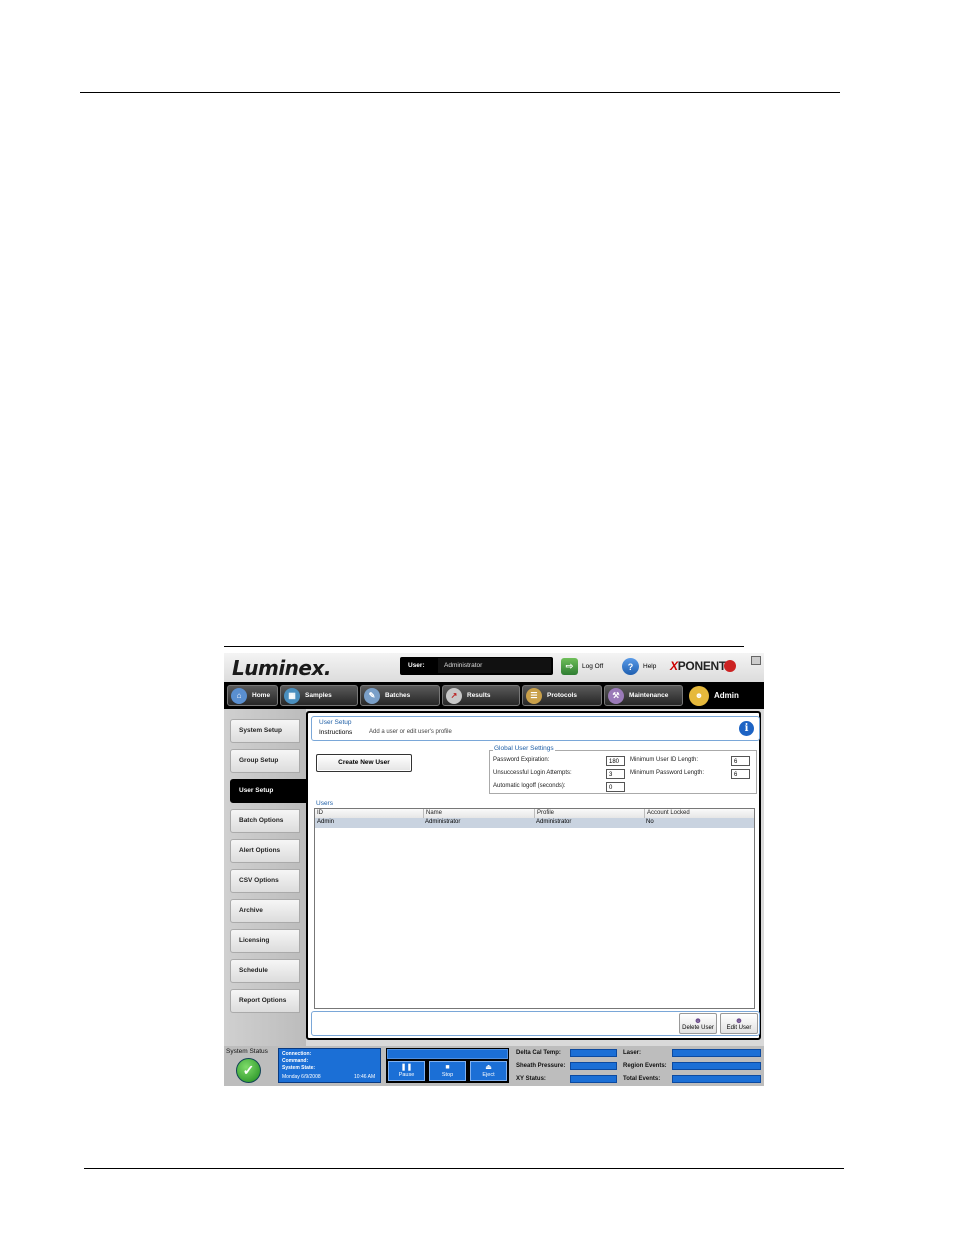 Image resolution: width=954 pixels, height=1235 pixels. What do you see at coordinates (265, 821) in the screenshot?
I see `sidebar-item-batch-options: Batch Options` at bounding box center [265, 821].